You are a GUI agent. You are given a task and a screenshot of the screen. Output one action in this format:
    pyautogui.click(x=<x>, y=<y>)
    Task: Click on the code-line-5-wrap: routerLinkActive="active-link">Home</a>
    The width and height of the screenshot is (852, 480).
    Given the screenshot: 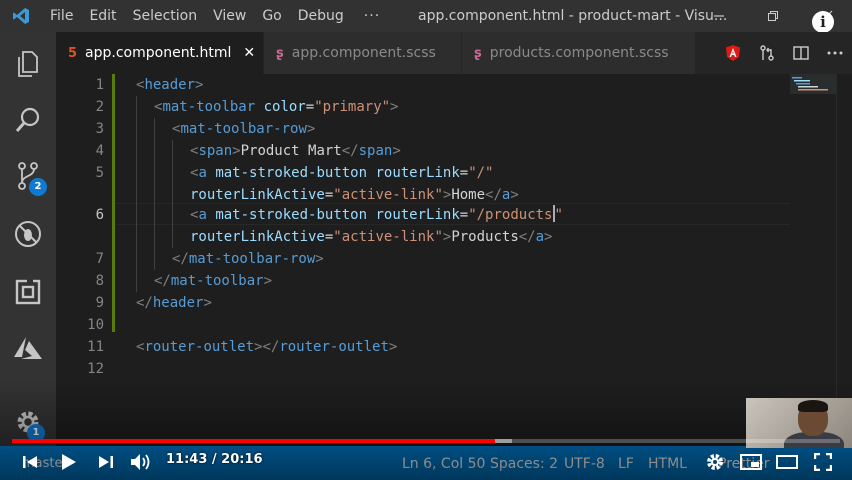 What is the action you would take?
    pyautogui.click(x=354, y=195)
    